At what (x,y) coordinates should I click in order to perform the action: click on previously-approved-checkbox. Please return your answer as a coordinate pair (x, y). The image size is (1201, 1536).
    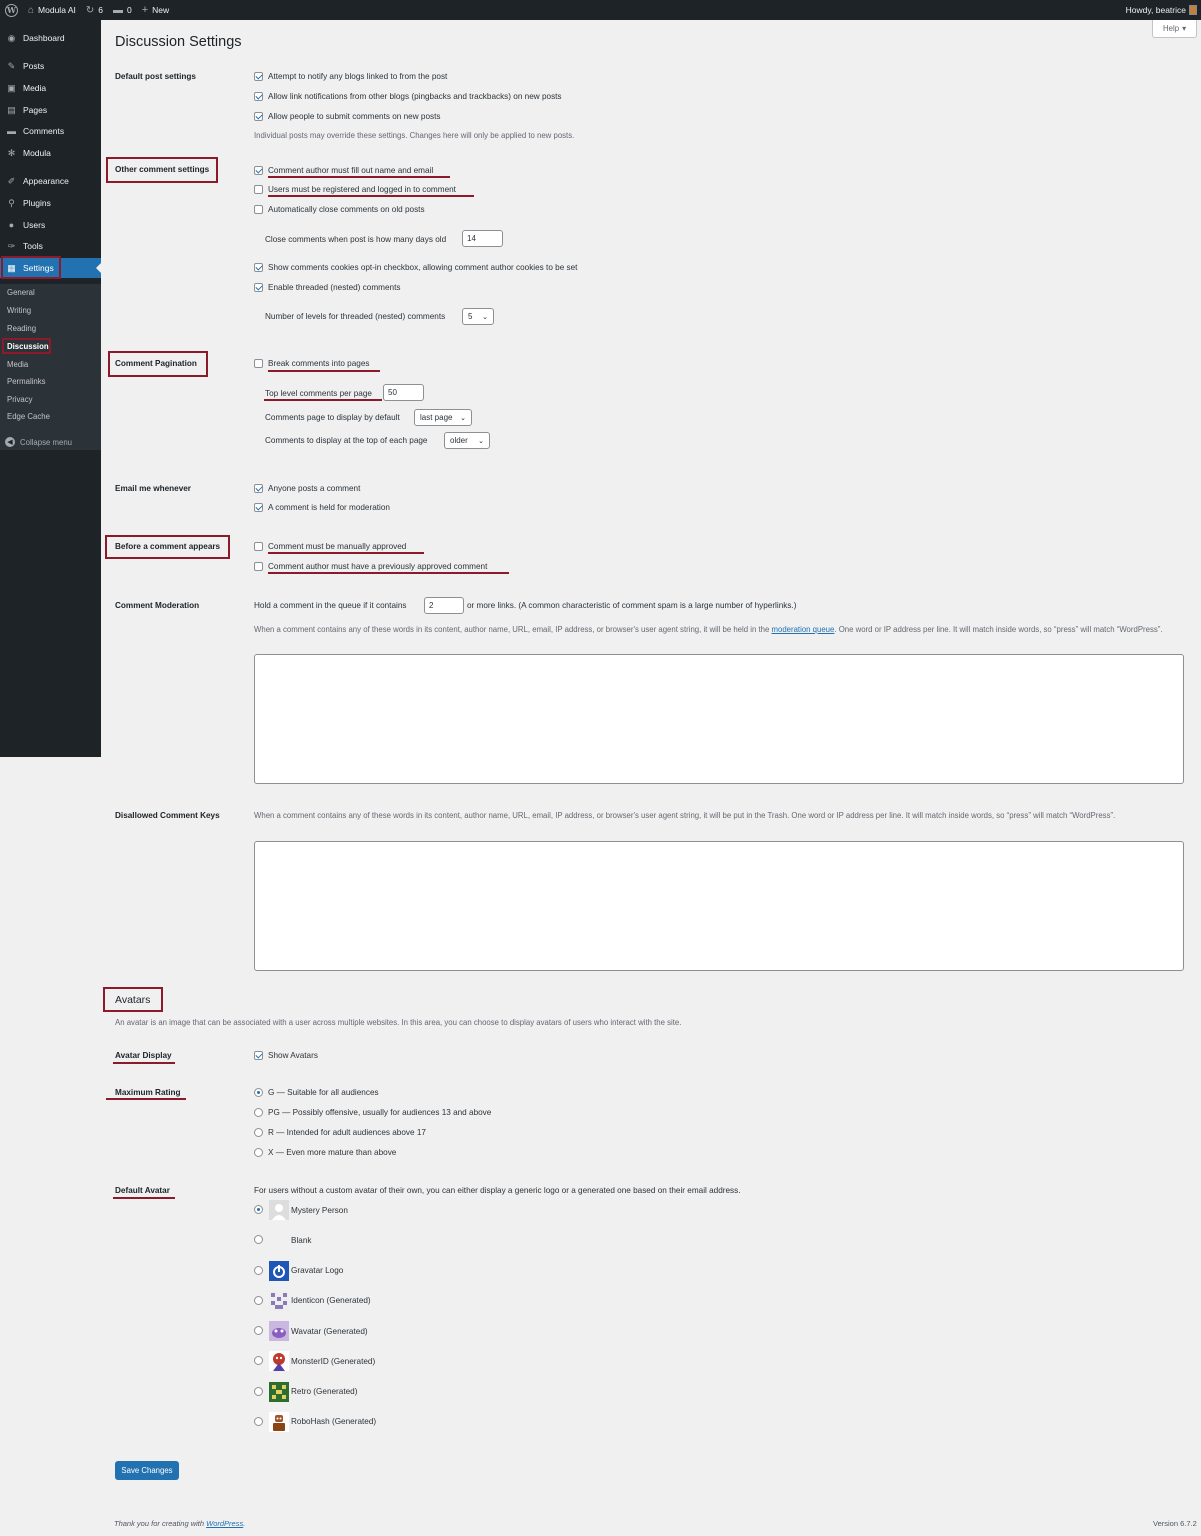
    Looking at the image, I should click on (258, 566).